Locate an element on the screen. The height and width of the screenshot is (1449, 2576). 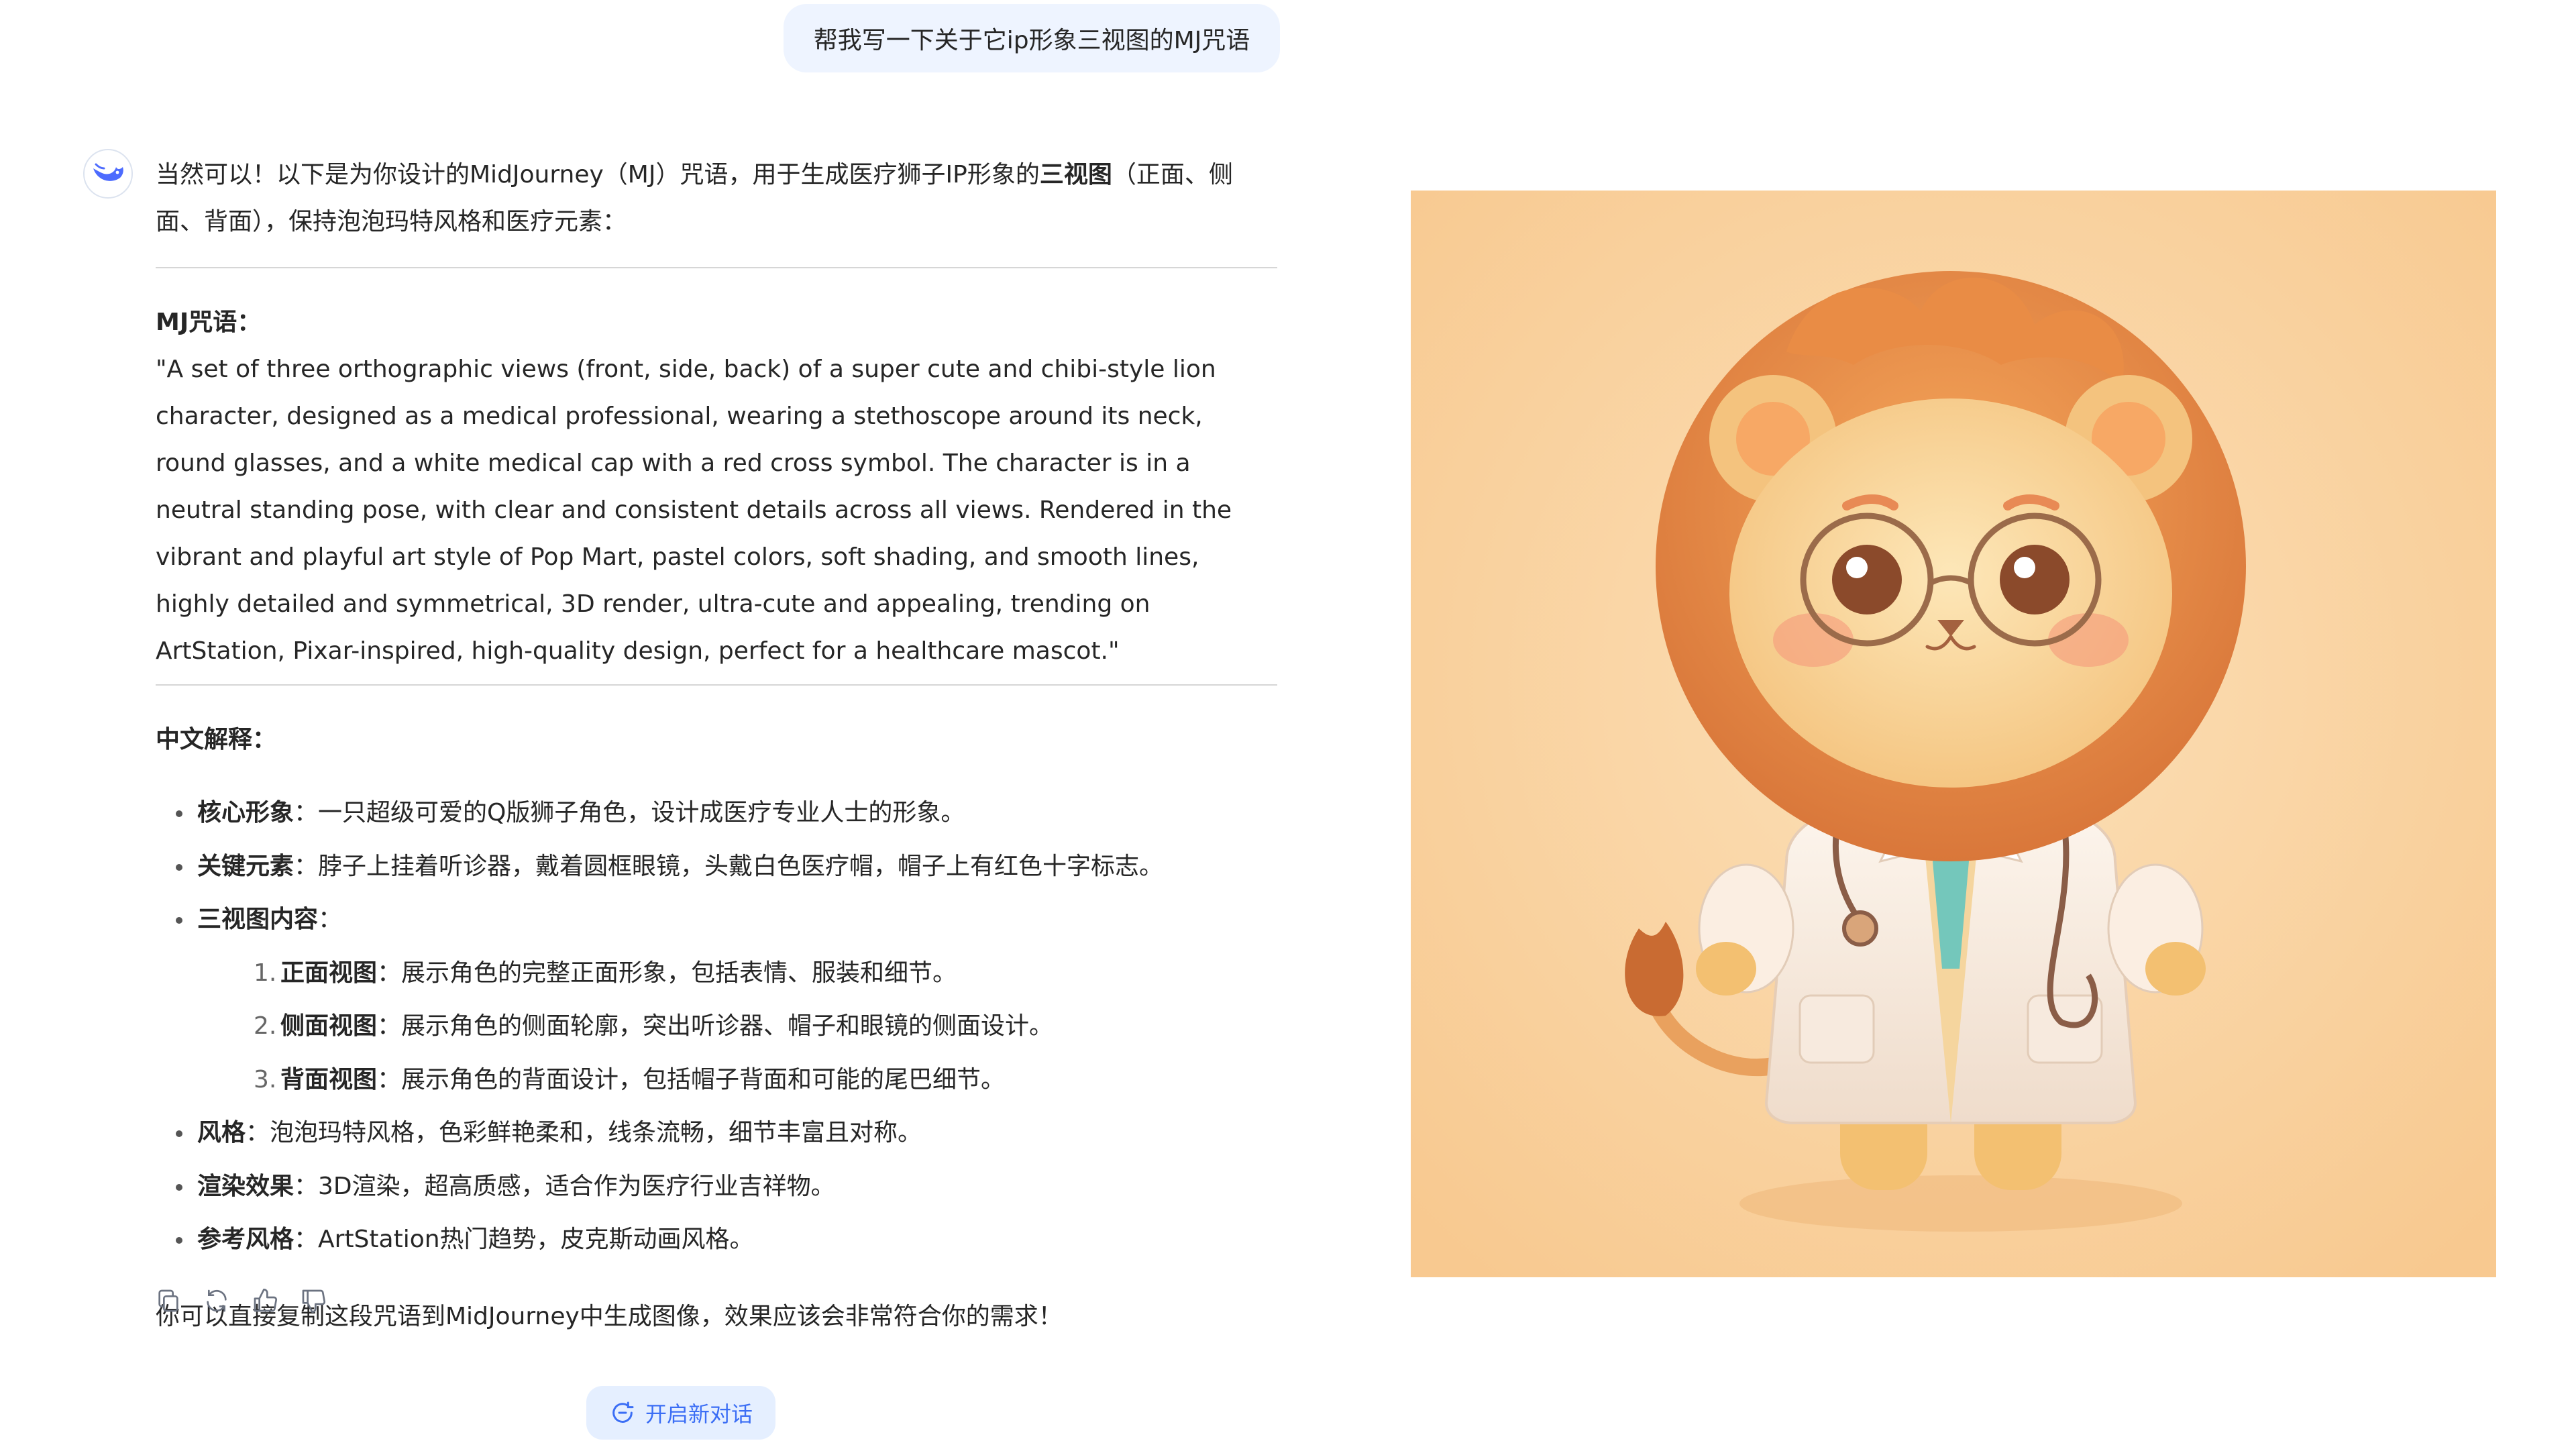
thumbs-down-button is located at coordinates (313, 1300).